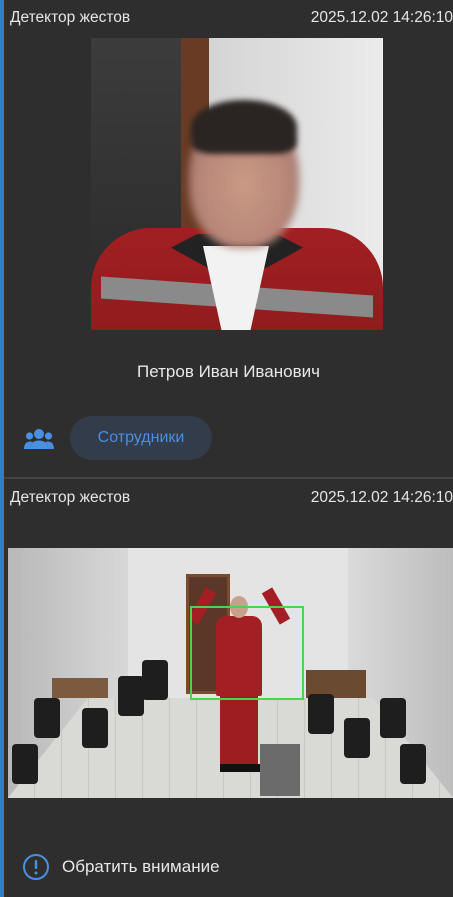 Image resolution: width=453 pixels, height=897 pixels. Describe the element at coordinates (39, 439) in the screenshot. I see `people-icon` at that location.